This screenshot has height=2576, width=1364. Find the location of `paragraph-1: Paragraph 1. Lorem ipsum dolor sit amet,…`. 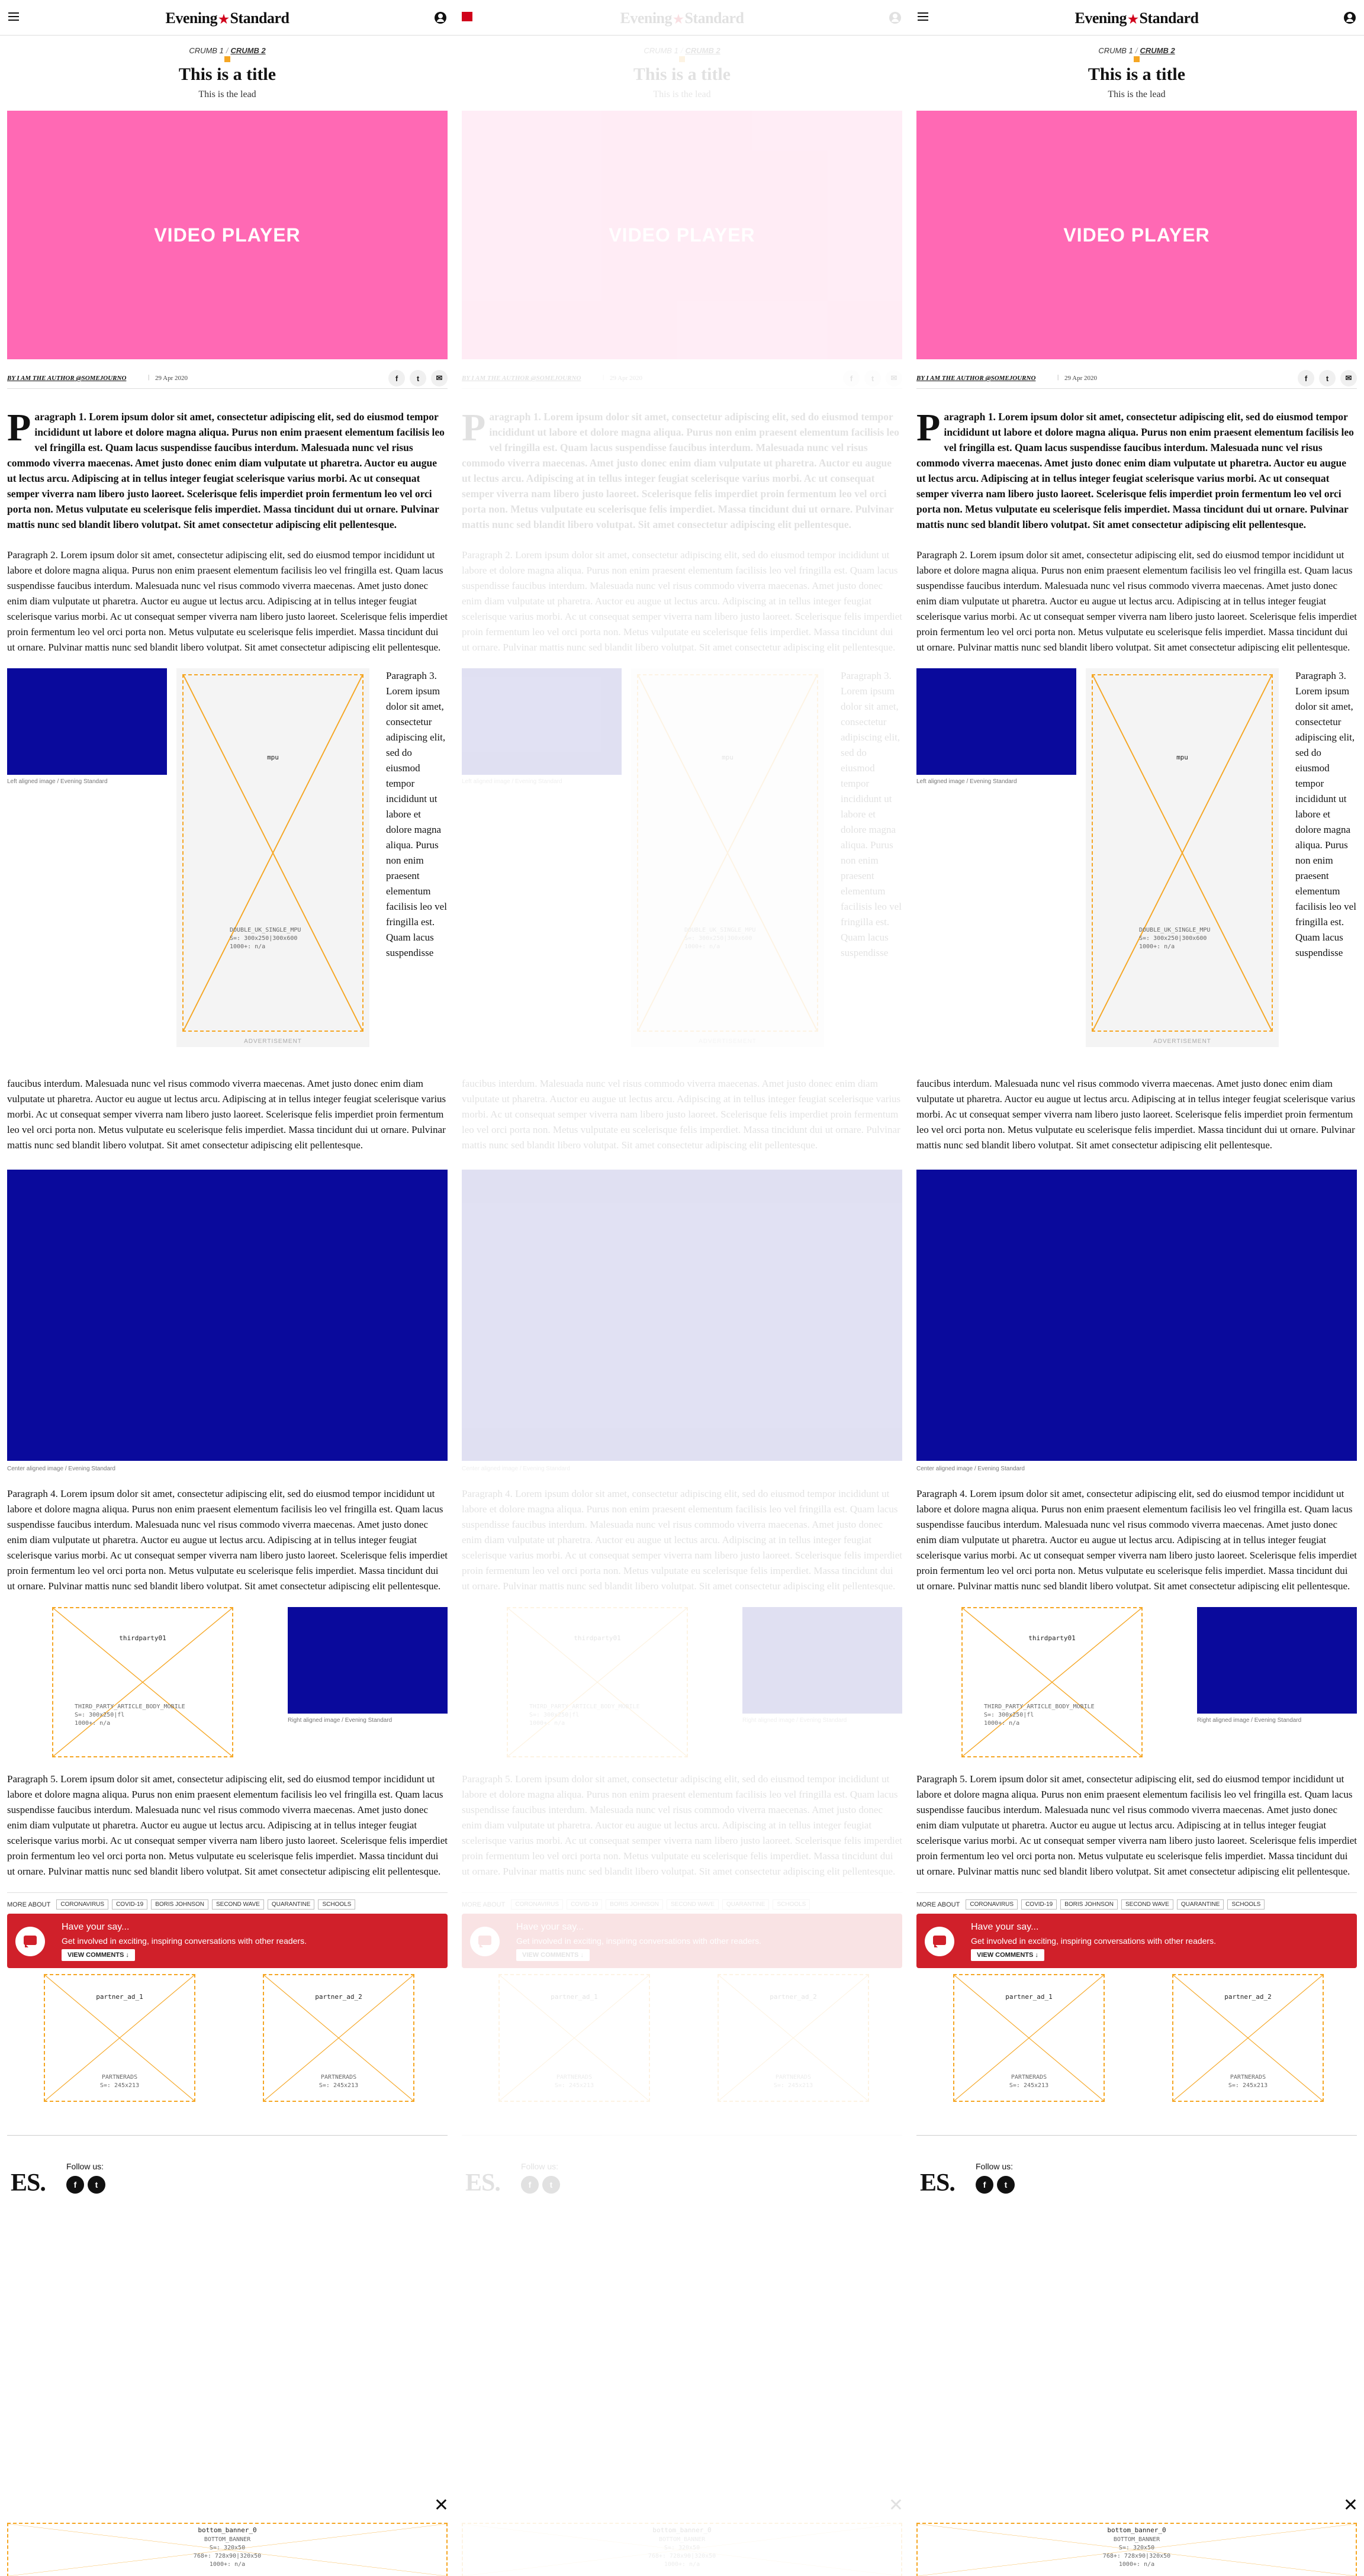

paragraph-1: Paragraph 1. Lorem ipsum dolor sit amet,… is located at coordinates (682, 470).